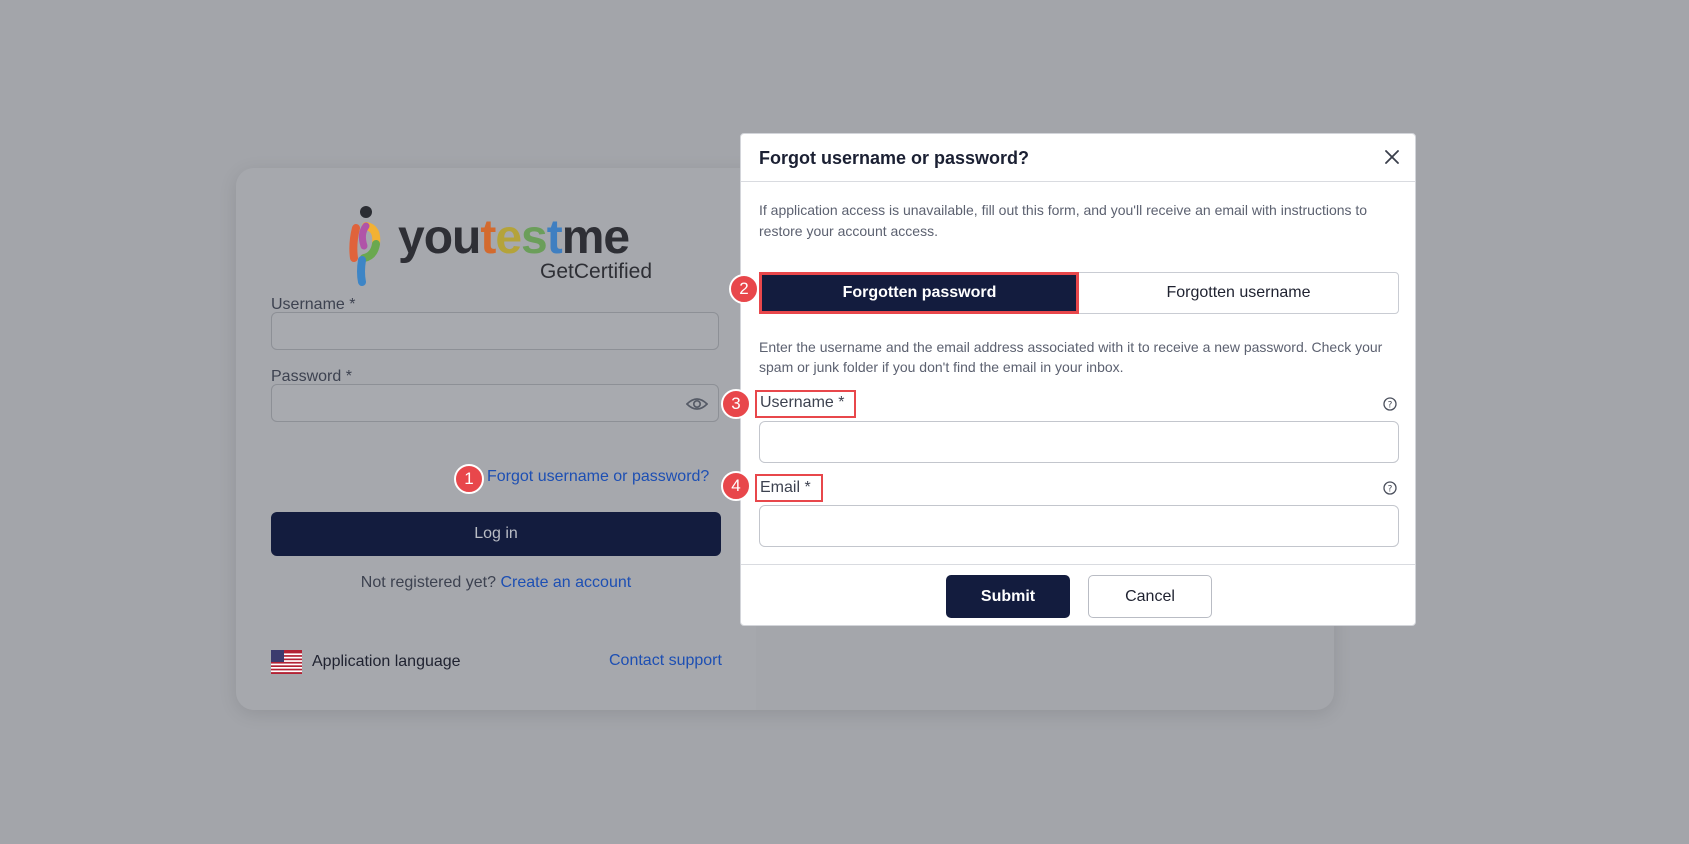 This screenshot has width=1689, height=844. I want to click on register-row: Not registered yet? Create an account, so click(496, 583).